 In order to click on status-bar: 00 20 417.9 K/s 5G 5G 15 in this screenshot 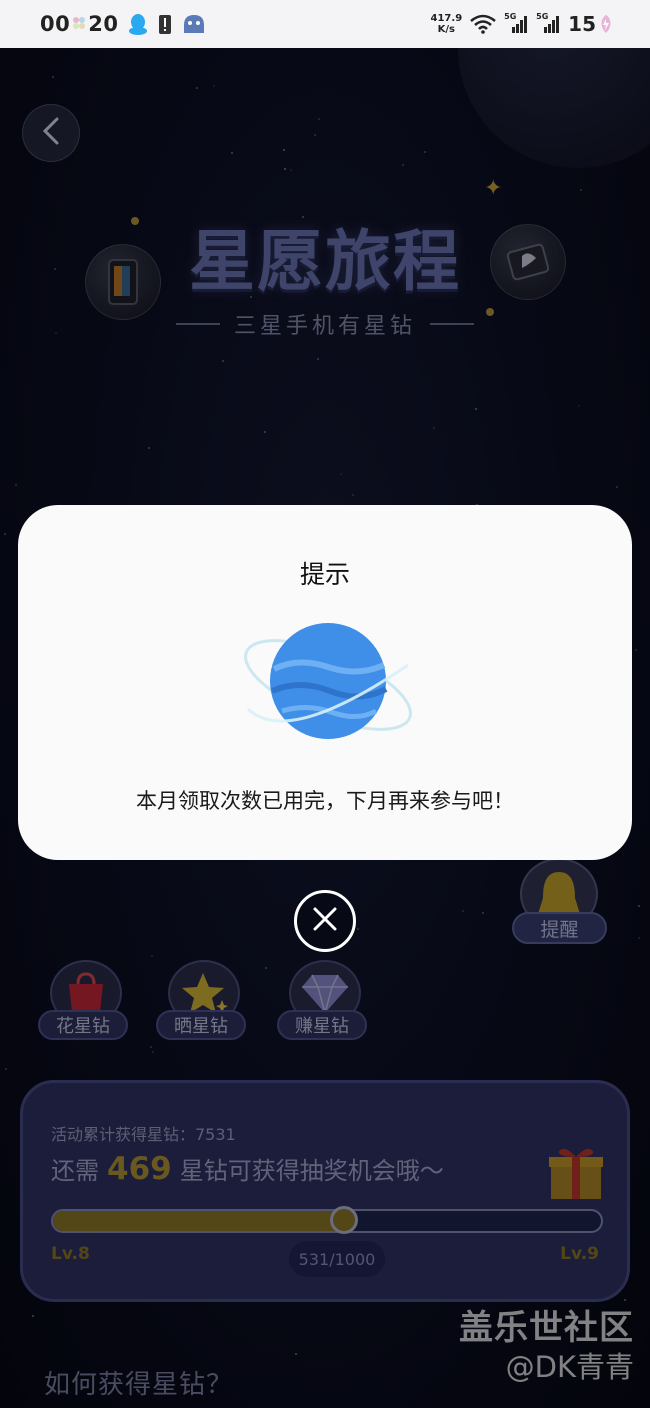, I will do `click(325, 24)`.